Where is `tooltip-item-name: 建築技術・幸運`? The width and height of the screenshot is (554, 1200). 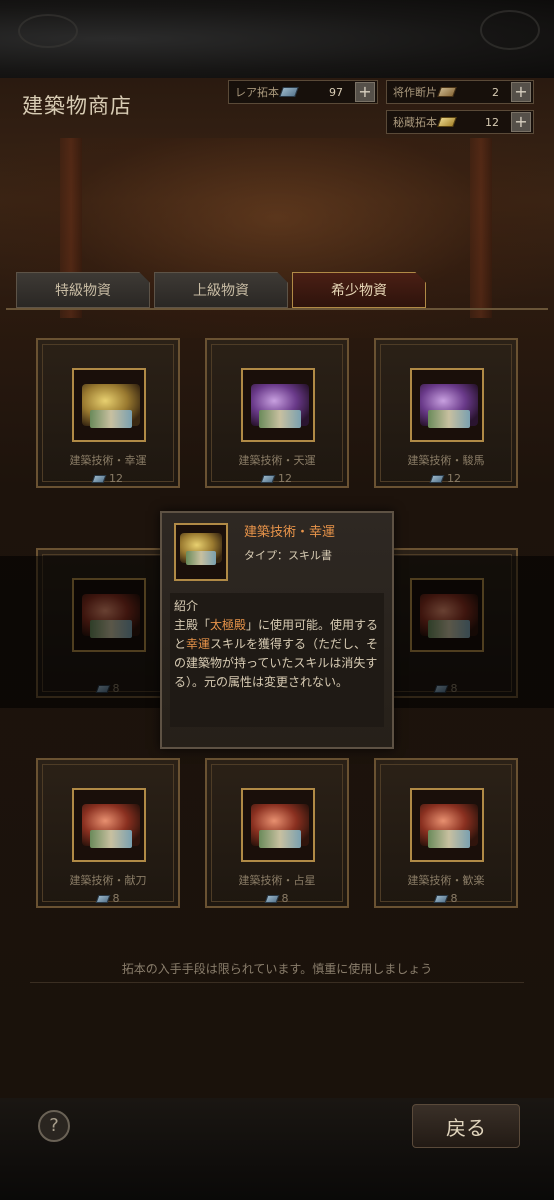
tooltip-item-name: 建築技術・幸運 is located at coordinates (290, 532).